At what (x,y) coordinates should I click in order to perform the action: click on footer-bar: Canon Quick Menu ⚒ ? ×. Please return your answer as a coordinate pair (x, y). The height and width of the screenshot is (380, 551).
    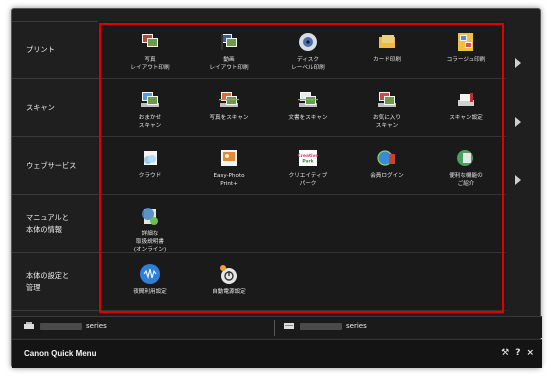
    Looking at the image, I should click on (277, 353).